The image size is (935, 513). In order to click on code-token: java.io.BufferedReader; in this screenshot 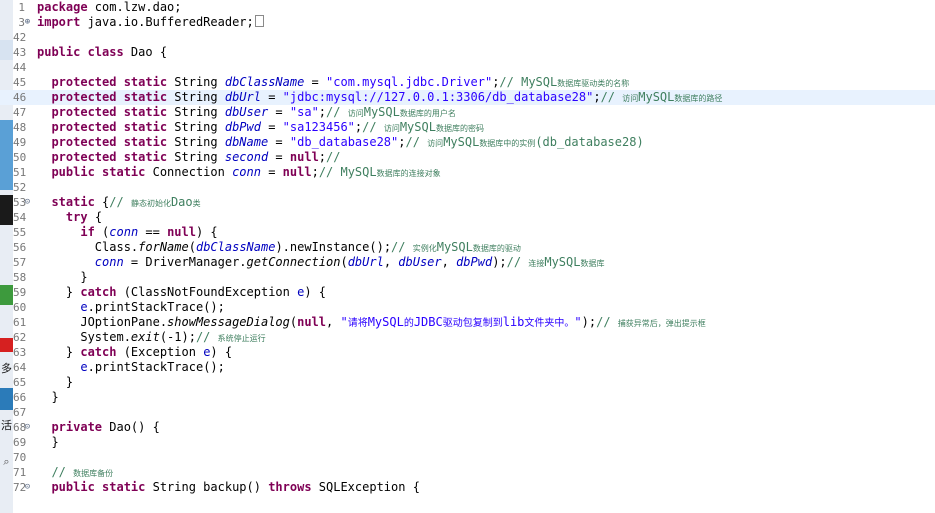, I will do `click(167, 22)`.